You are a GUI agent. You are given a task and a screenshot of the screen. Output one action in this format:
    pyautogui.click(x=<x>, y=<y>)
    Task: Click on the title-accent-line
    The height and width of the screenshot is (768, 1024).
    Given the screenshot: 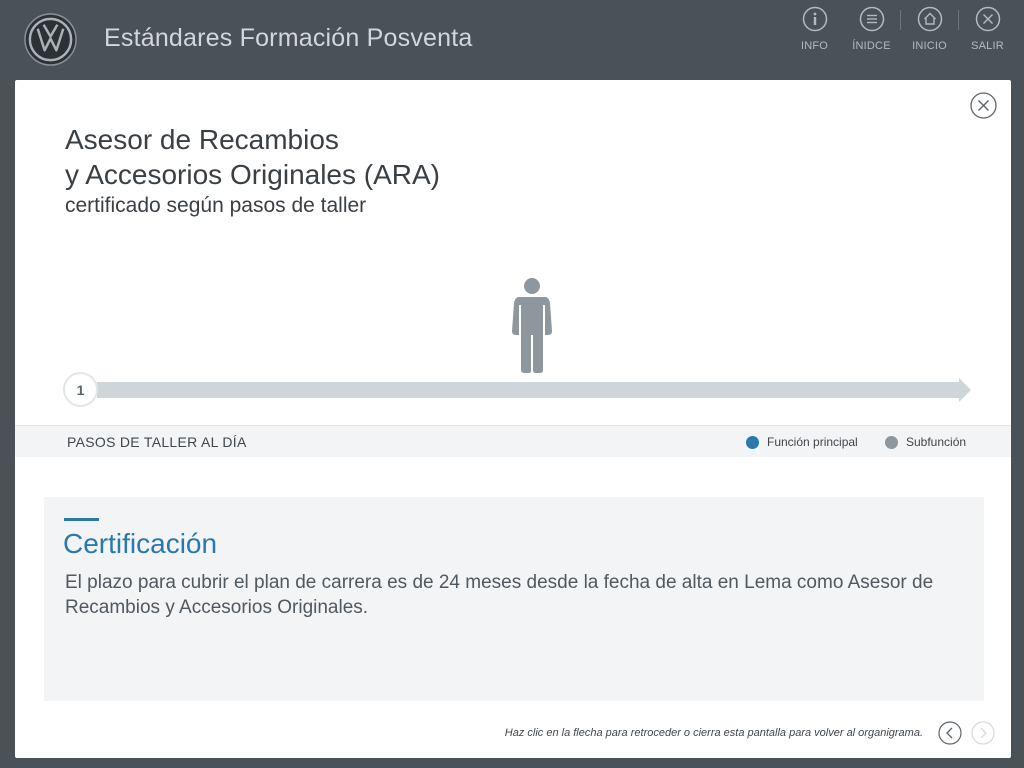 What is the action you would take?
    pyautogui.click(x=81, y=519)
    